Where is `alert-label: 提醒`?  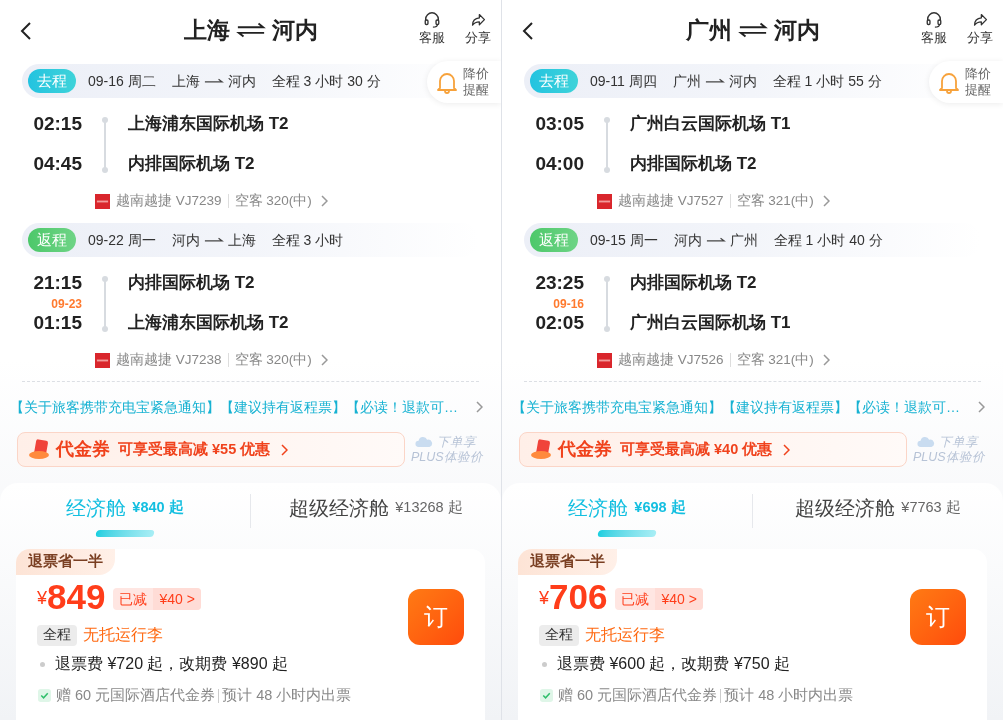
alert-label: 提醒 is located at coordinates (476, 90).